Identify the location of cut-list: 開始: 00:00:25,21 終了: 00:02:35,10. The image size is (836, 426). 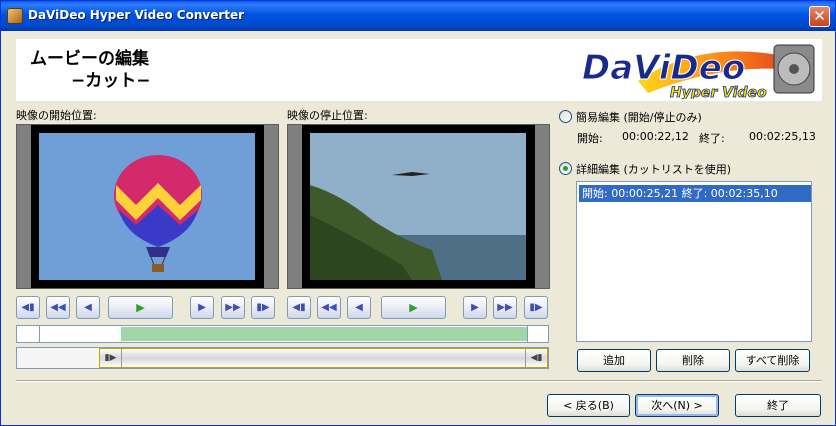
(694, 261).